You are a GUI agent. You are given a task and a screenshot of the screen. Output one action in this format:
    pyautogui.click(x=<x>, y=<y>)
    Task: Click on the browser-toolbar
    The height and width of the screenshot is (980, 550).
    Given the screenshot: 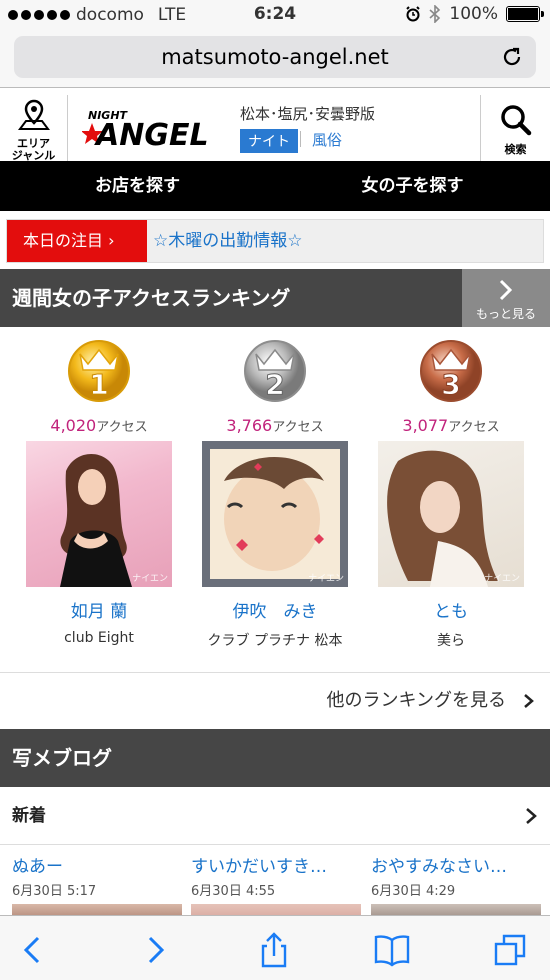 What is the action you would take?
    pyautogui.click(x=275, y=947)
    